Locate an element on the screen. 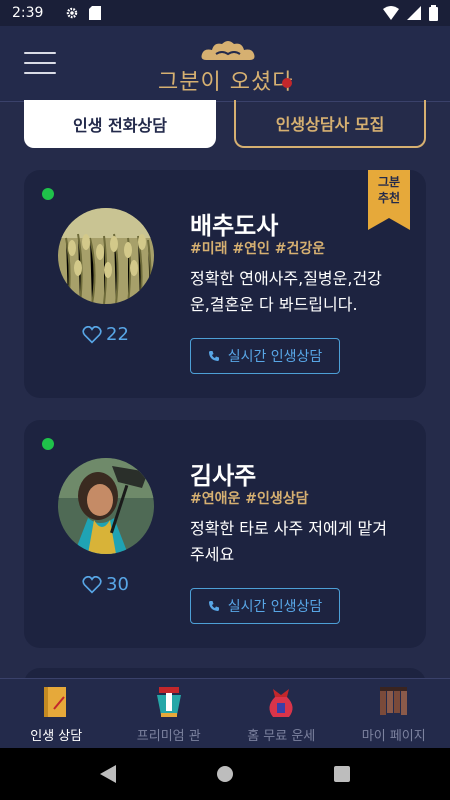 This screenshot has height=800, width=450. status-right is located at coordinates (410, 13).